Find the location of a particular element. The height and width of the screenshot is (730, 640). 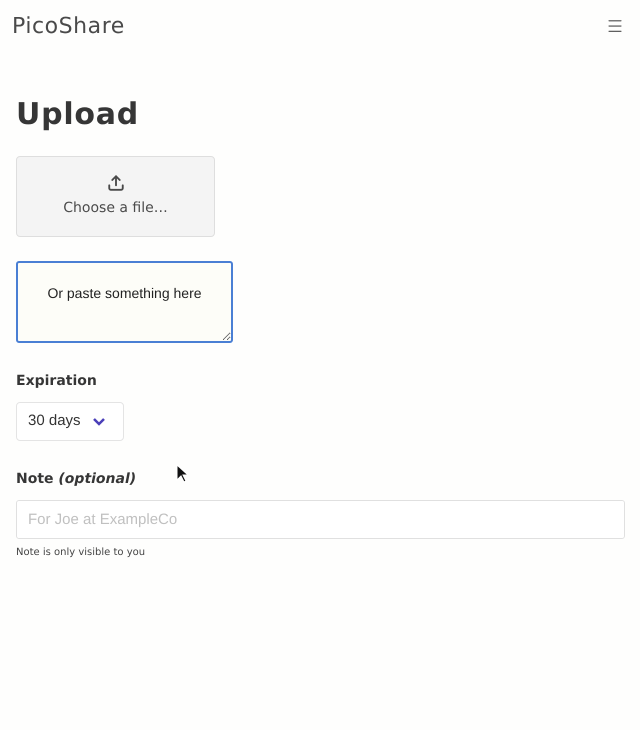

note-help: Note is only visible to you is located at coordinates (81, 553).